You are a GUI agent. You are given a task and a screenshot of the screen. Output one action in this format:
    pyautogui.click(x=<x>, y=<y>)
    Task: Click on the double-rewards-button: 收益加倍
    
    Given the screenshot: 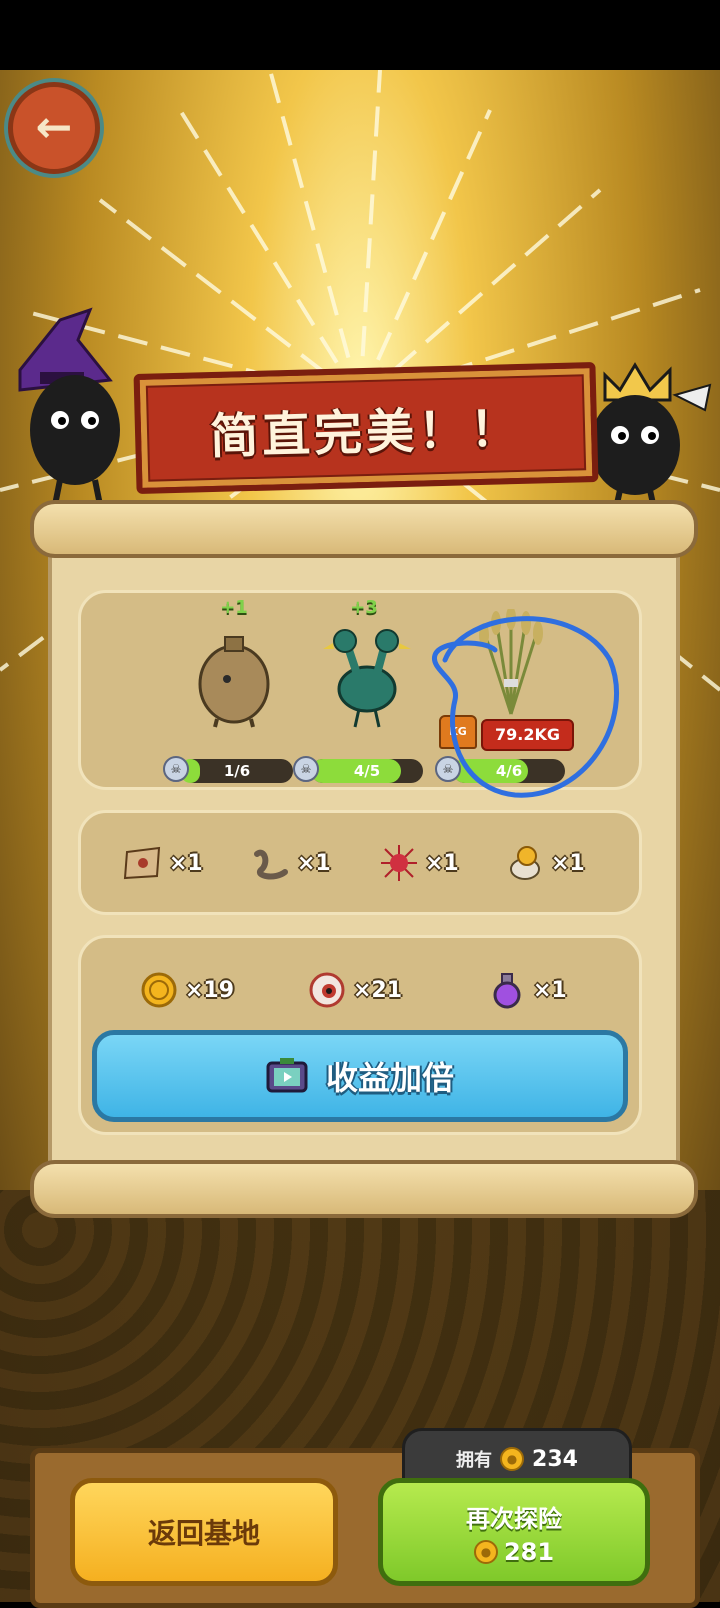 What is the action you would take?
    pyautogui.click(x=360, y=1076)
    